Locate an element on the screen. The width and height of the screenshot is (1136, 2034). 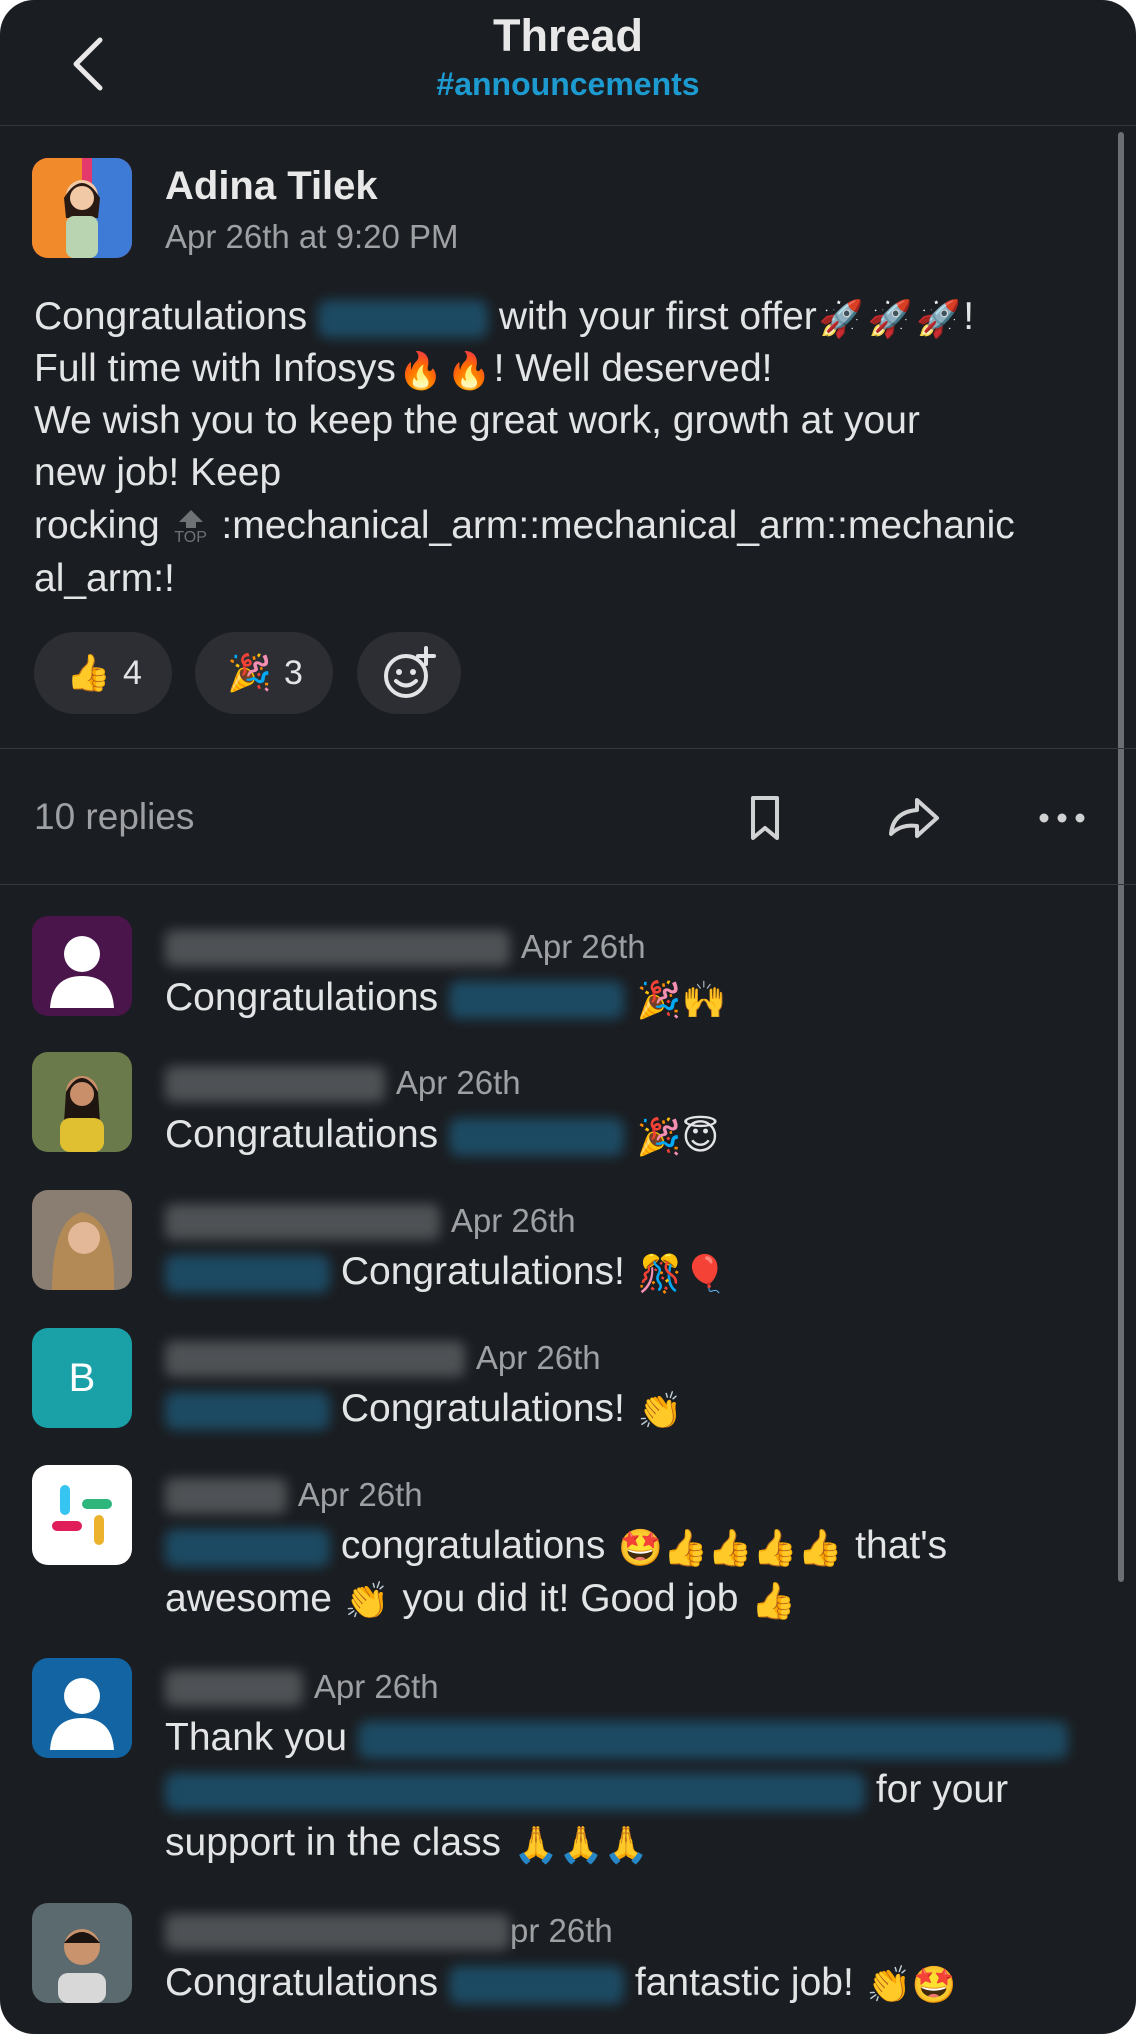
reply-body: Congratulations fantastic job! 👏🤩 is located at coordinates (561, 1983).